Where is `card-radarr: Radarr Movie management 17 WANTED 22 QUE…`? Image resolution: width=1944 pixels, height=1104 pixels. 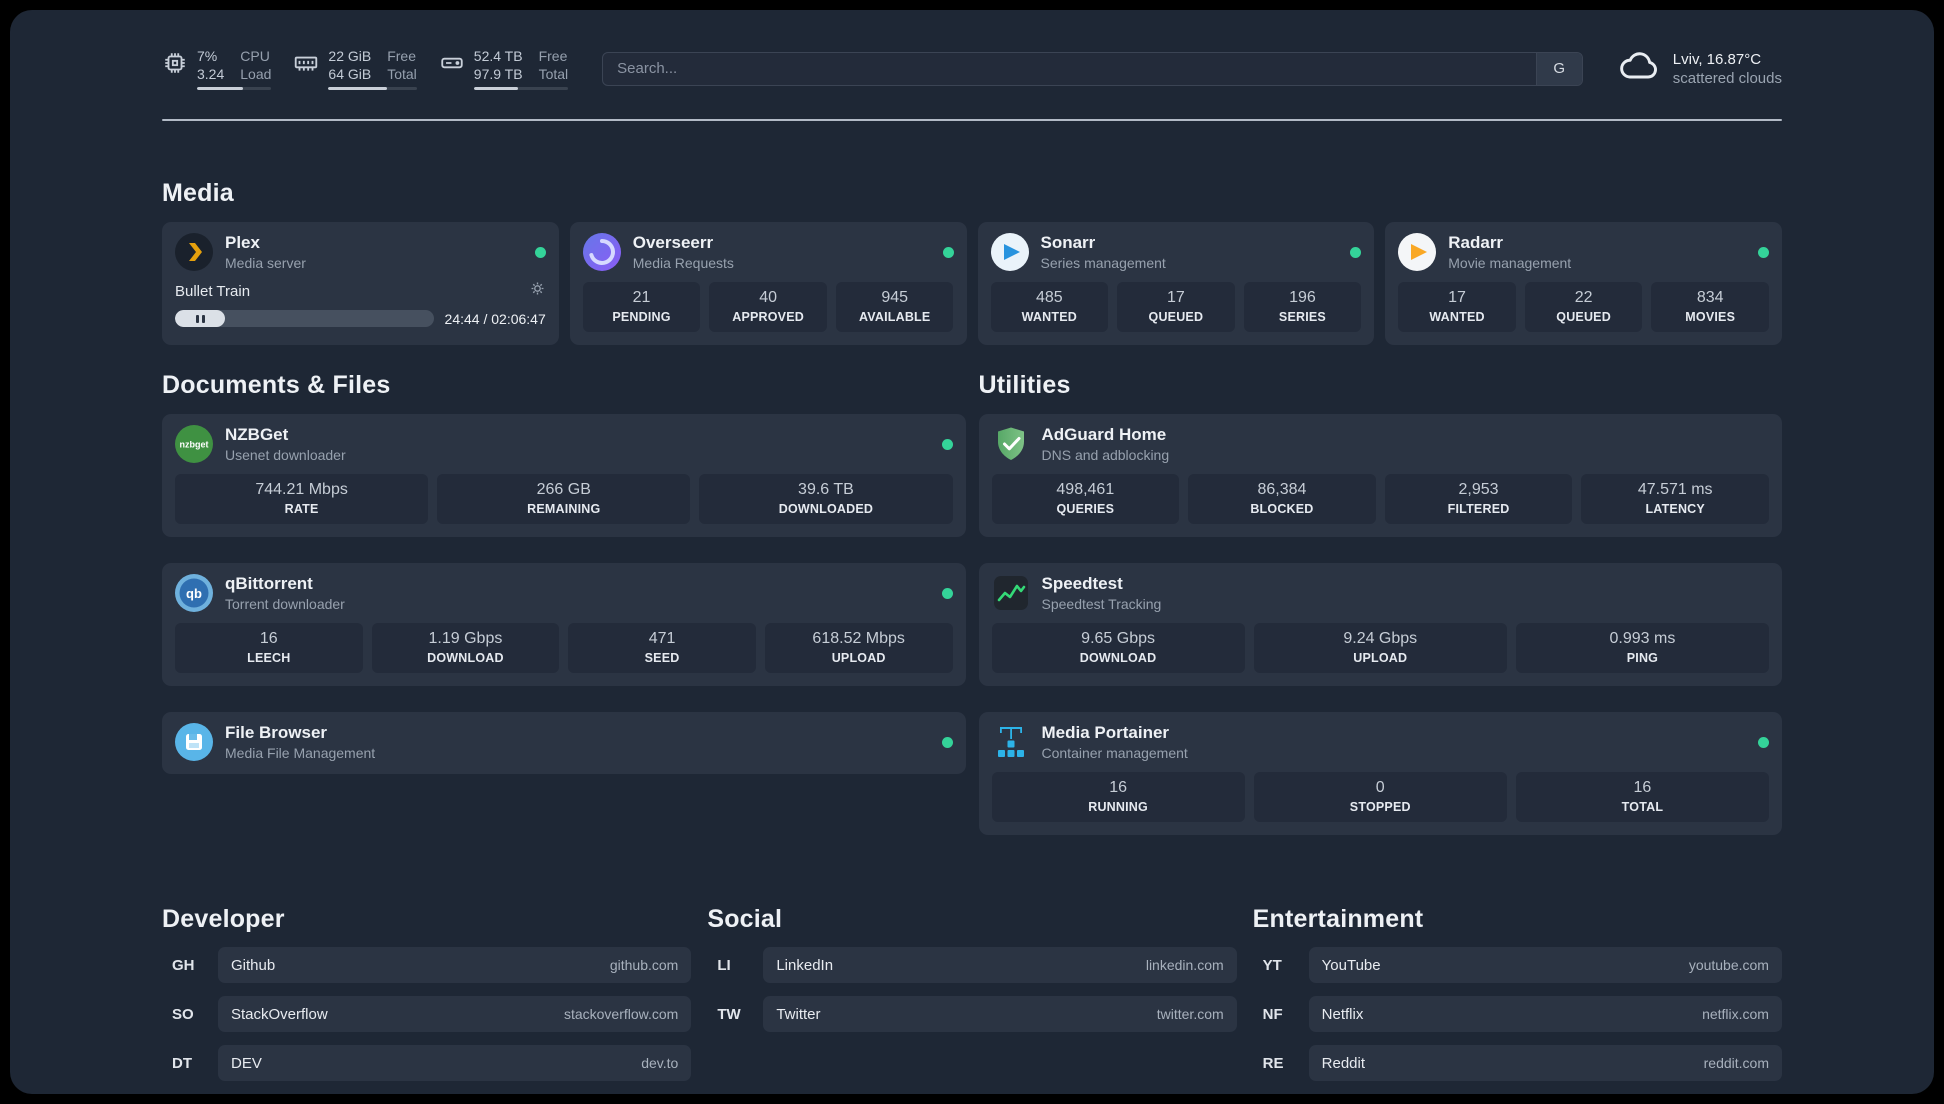 card-radarr: Radarr Movie management 17 WANTED 22 QUE… is located at coordinates (1583, 283).